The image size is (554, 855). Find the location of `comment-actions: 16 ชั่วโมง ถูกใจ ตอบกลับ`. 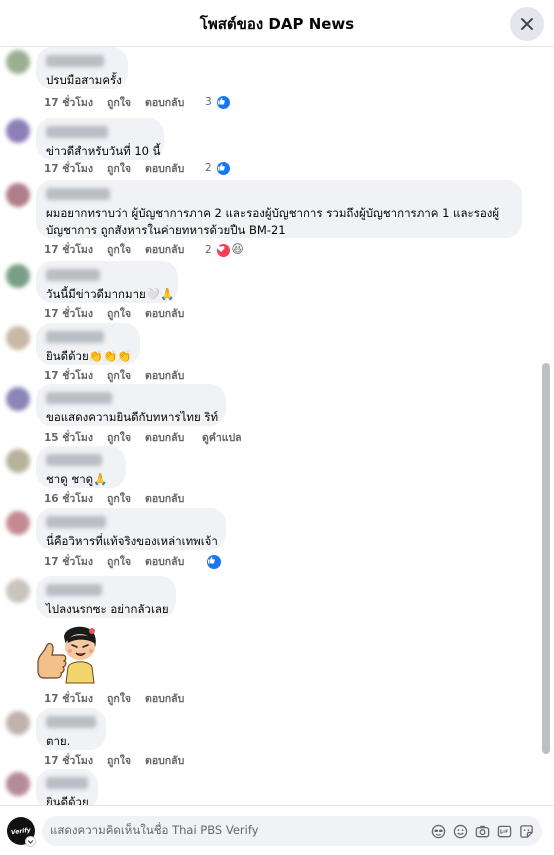

comment-actions: 16 ชั่วโมง ถูกใจ ตอบกลับ is located at coordinates (124, 498).